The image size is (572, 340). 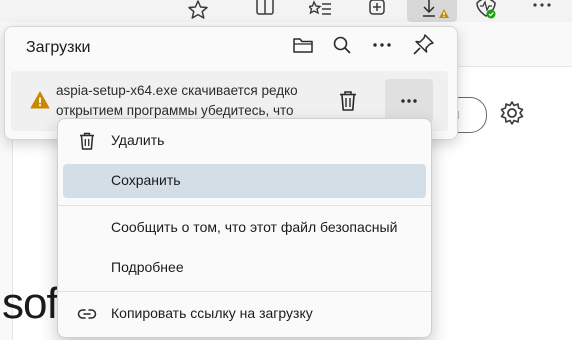 What do you see at coordinates (244, 268) in the screenshot?
I see `menu-item-learn-more: Подробнее` at bounding box center [244, 268].